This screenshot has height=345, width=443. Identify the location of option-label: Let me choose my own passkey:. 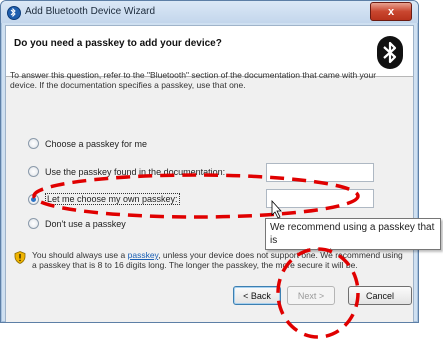
(112, 199).